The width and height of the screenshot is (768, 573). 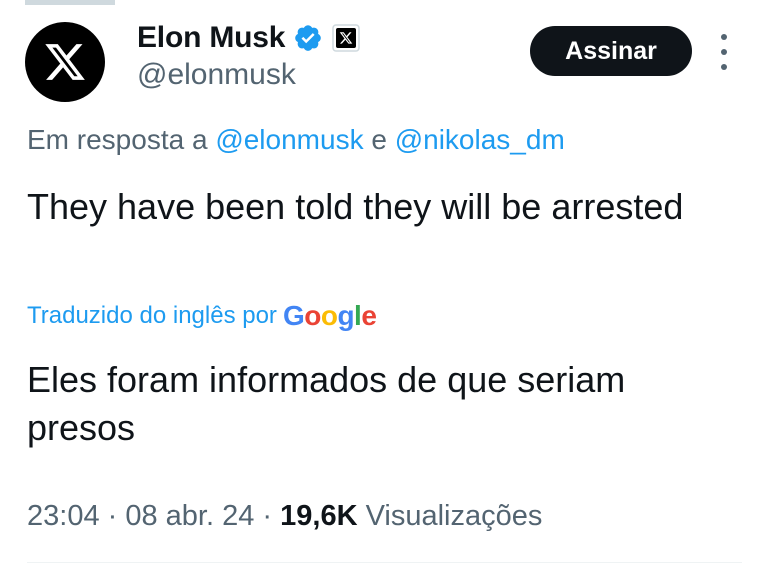 I want to click on tweet-metadata: 23:04 · 08 abr. 24 · 19,6K Visualizações, so click(x=284, y=516).